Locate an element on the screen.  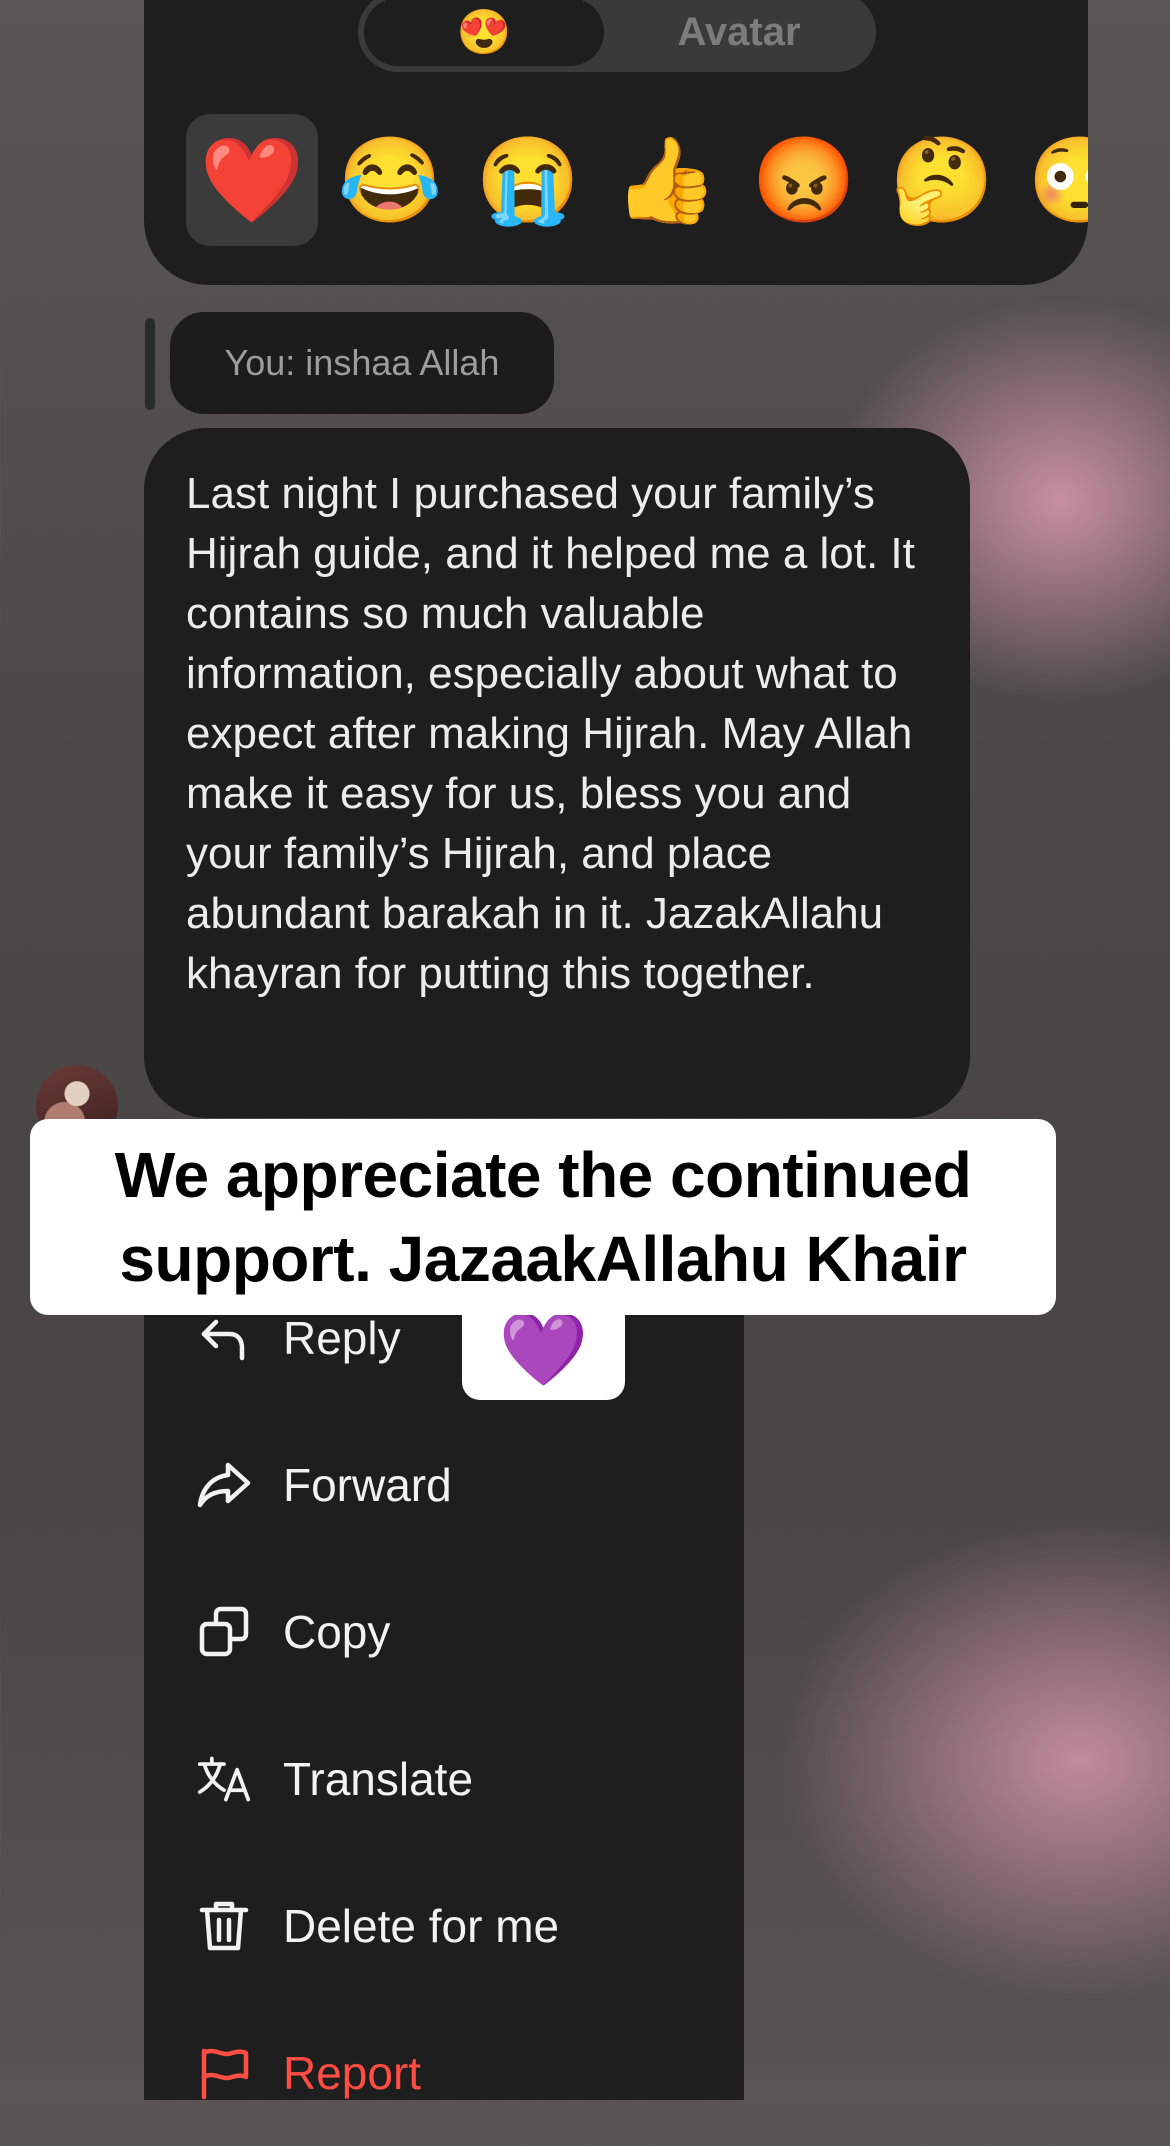
trash-icon is located at coordinates (224, 1926).